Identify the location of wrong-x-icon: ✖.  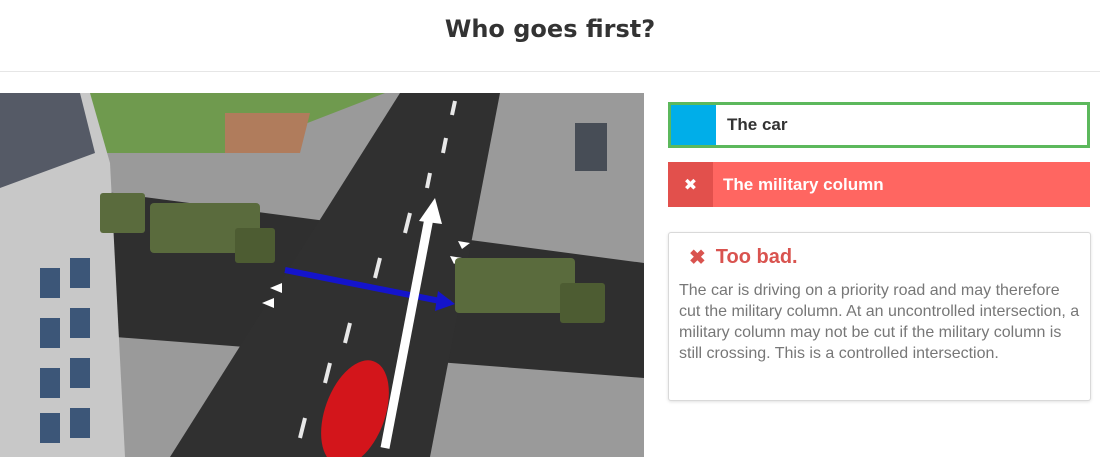
(690, 184).